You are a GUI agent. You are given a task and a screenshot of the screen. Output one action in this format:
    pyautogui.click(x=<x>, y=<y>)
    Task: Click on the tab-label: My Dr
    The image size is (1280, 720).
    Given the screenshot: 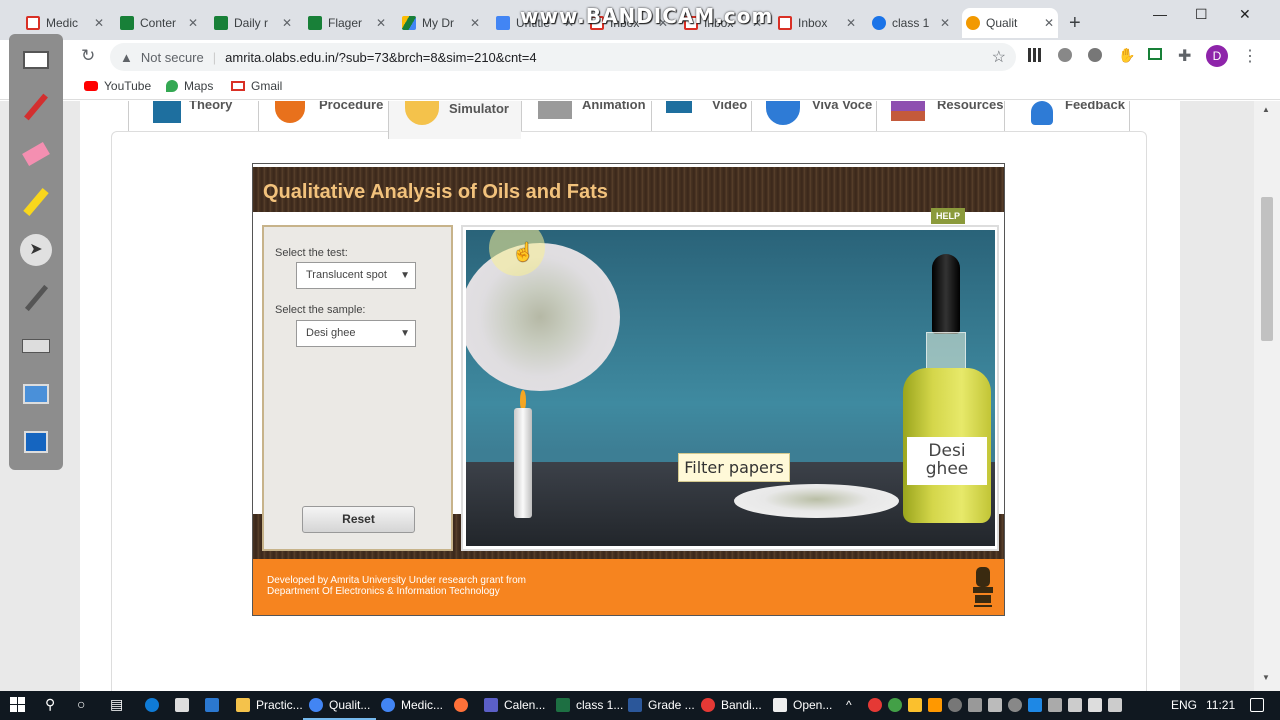 What is the action you would take?
    pyautogui.click(x=438, y=23)
    